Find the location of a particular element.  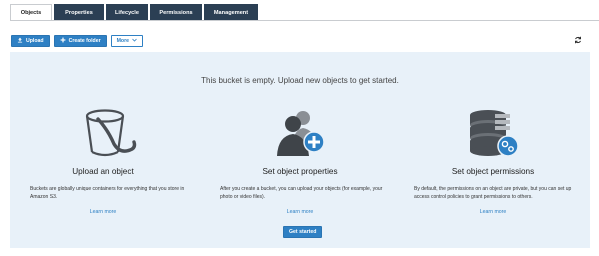

upload-object-title: Upload an object is located at coordinates (103, 171).